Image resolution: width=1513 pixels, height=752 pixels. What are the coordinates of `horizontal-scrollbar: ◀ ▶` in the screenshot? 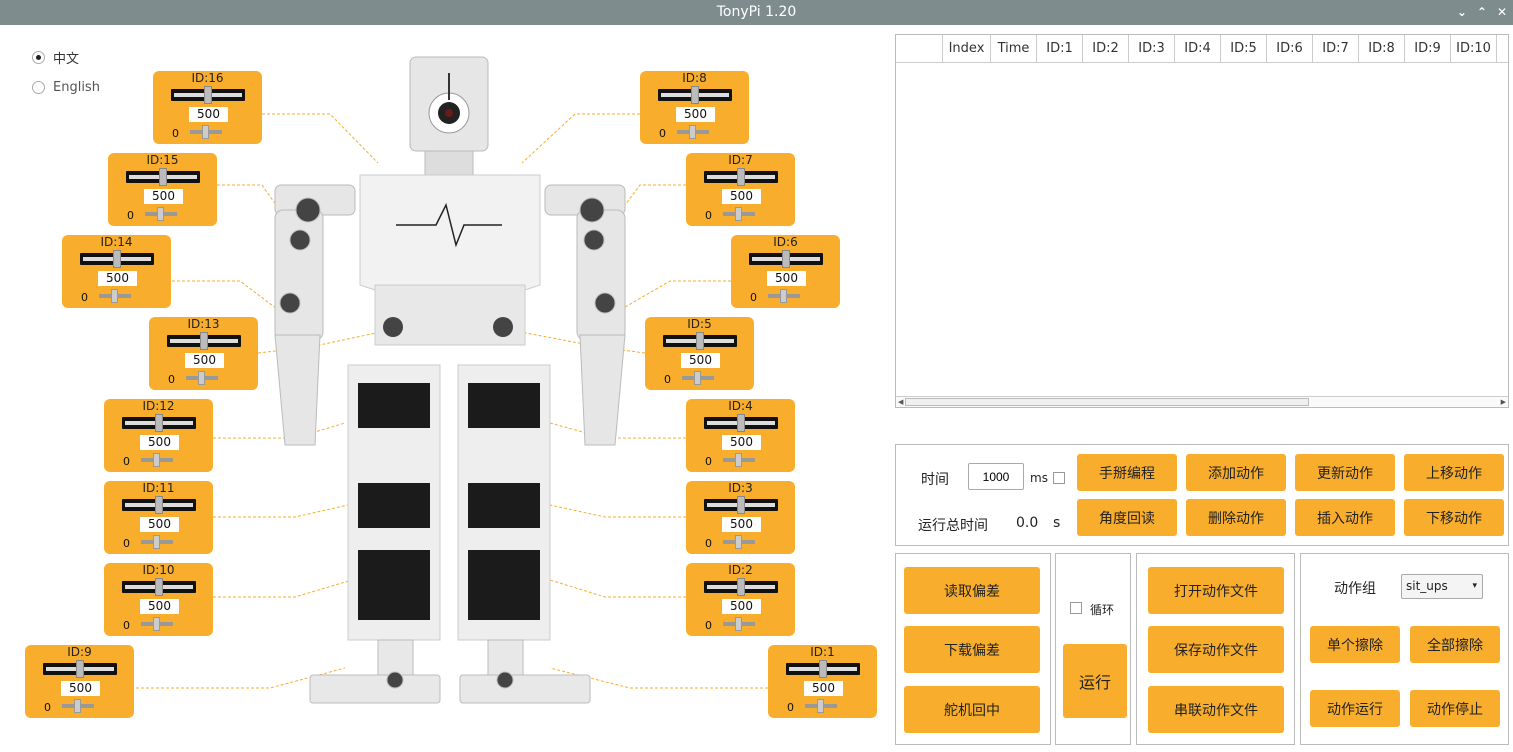 It's located at (1202, 401).